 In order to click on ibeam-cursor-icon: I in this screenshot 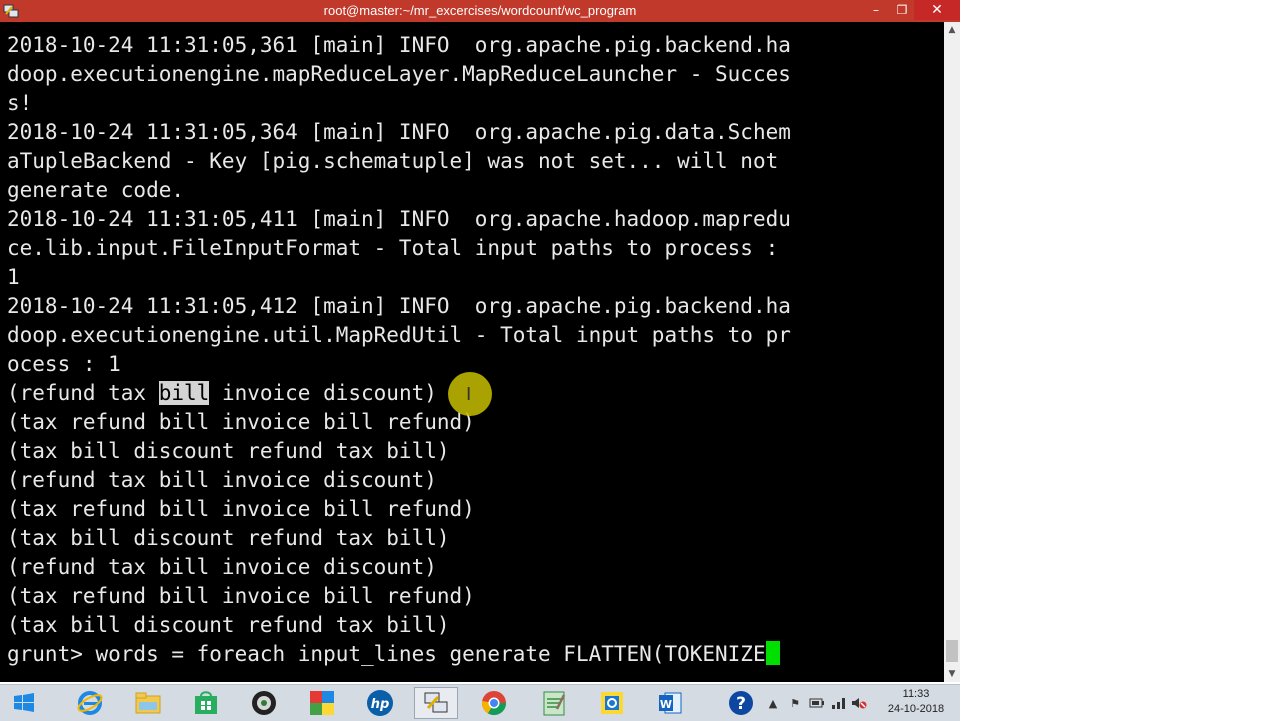, I will do `click(469, 394)`.